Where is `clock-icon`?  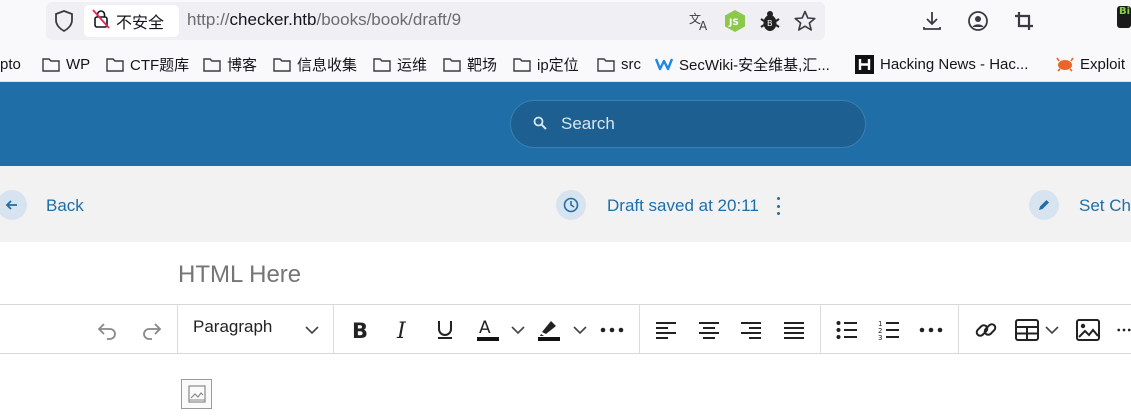
clock-icon is located at coordinates (571, 205).